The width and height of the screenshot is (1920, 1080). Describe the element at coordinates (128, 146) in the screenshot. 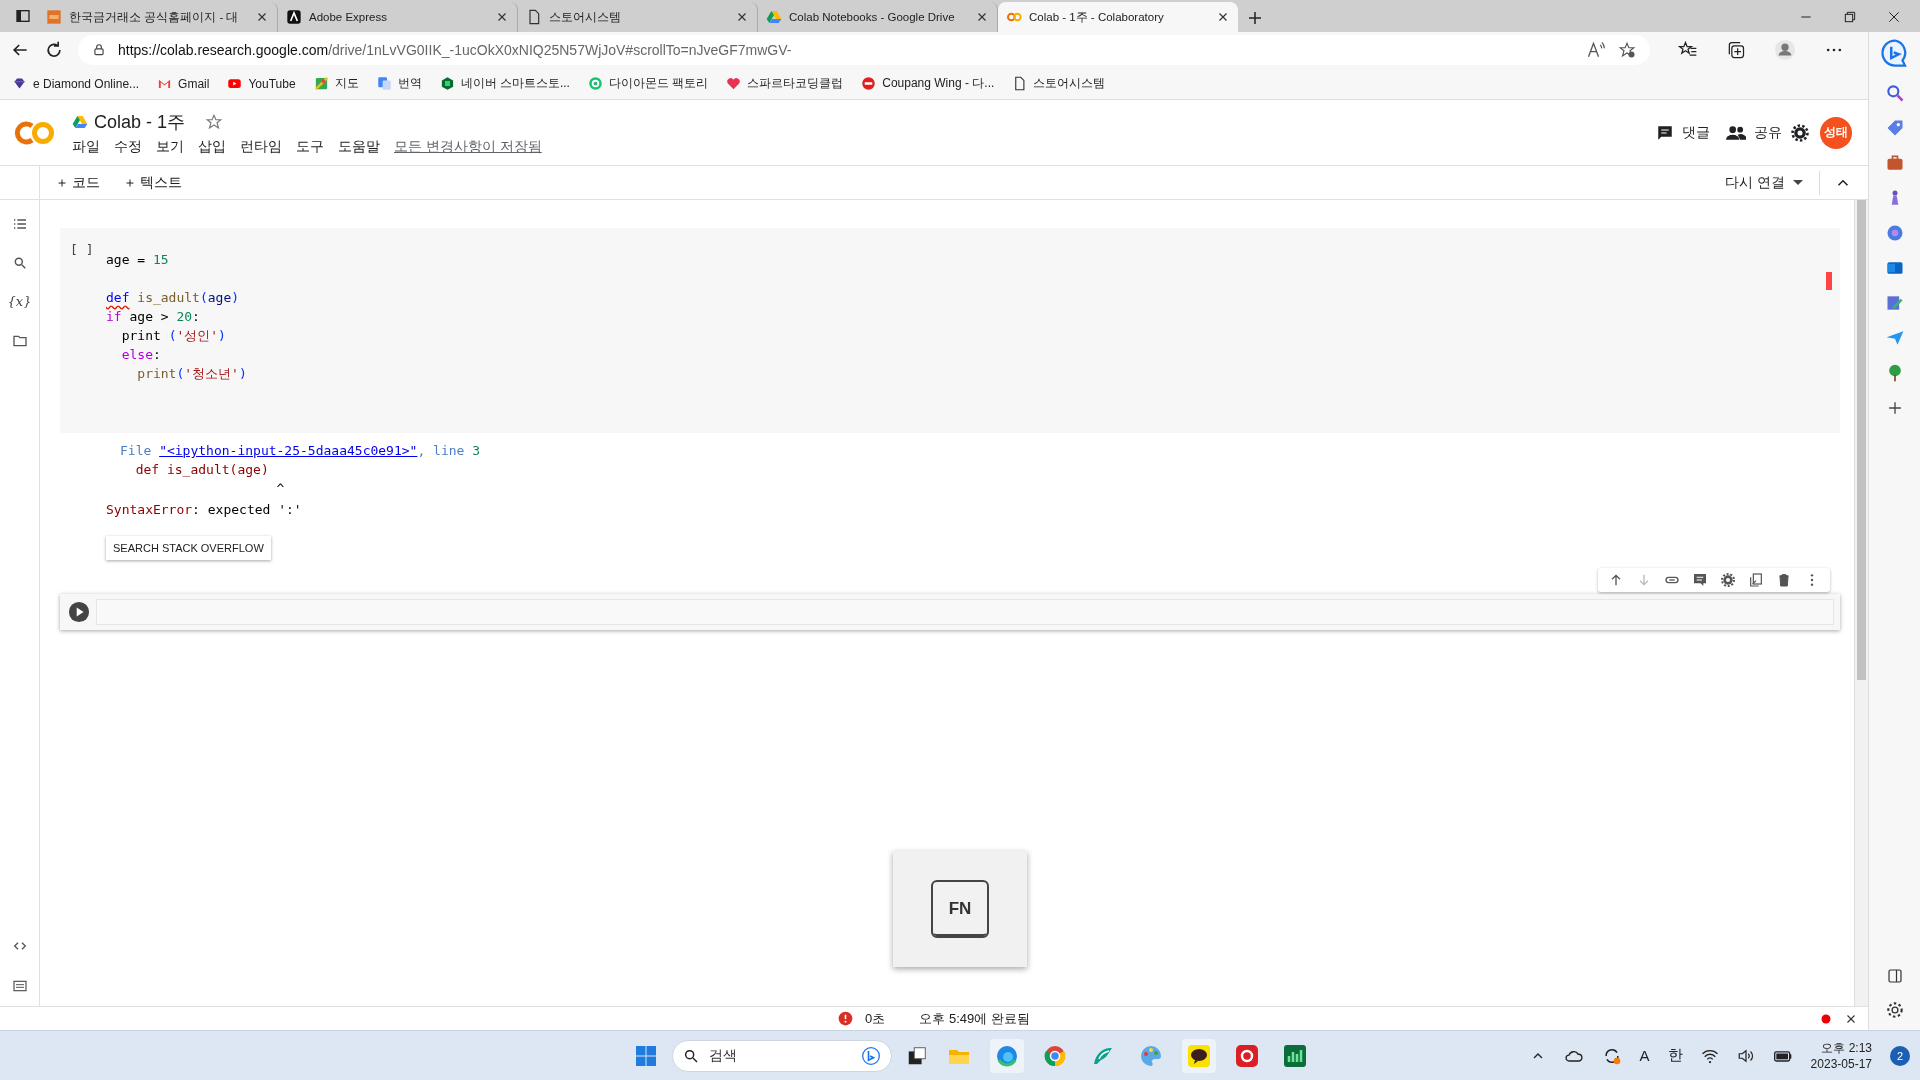

I see `menu-item: 수정` at that location.